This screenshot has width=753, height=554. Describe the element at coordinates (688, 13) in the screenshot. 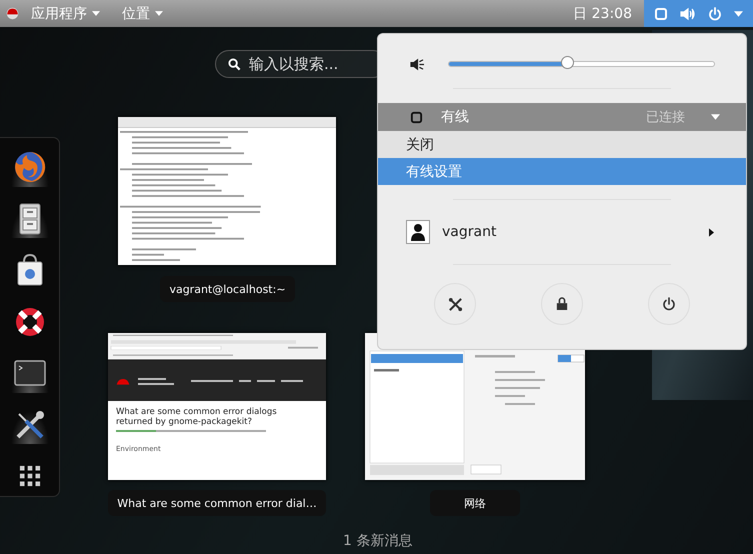

I see `volume-icon` at that location.